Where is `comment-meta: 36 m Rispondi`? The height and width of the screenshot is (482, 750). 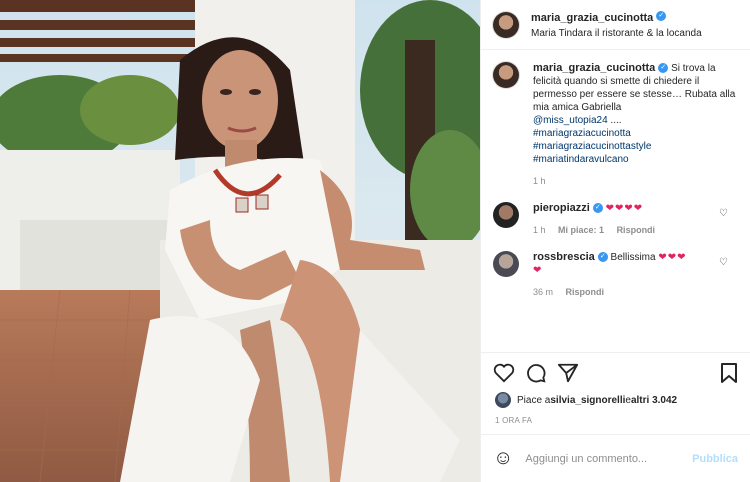
comment-meta: 36 m Rispondi is located at coordinates (636, 292).